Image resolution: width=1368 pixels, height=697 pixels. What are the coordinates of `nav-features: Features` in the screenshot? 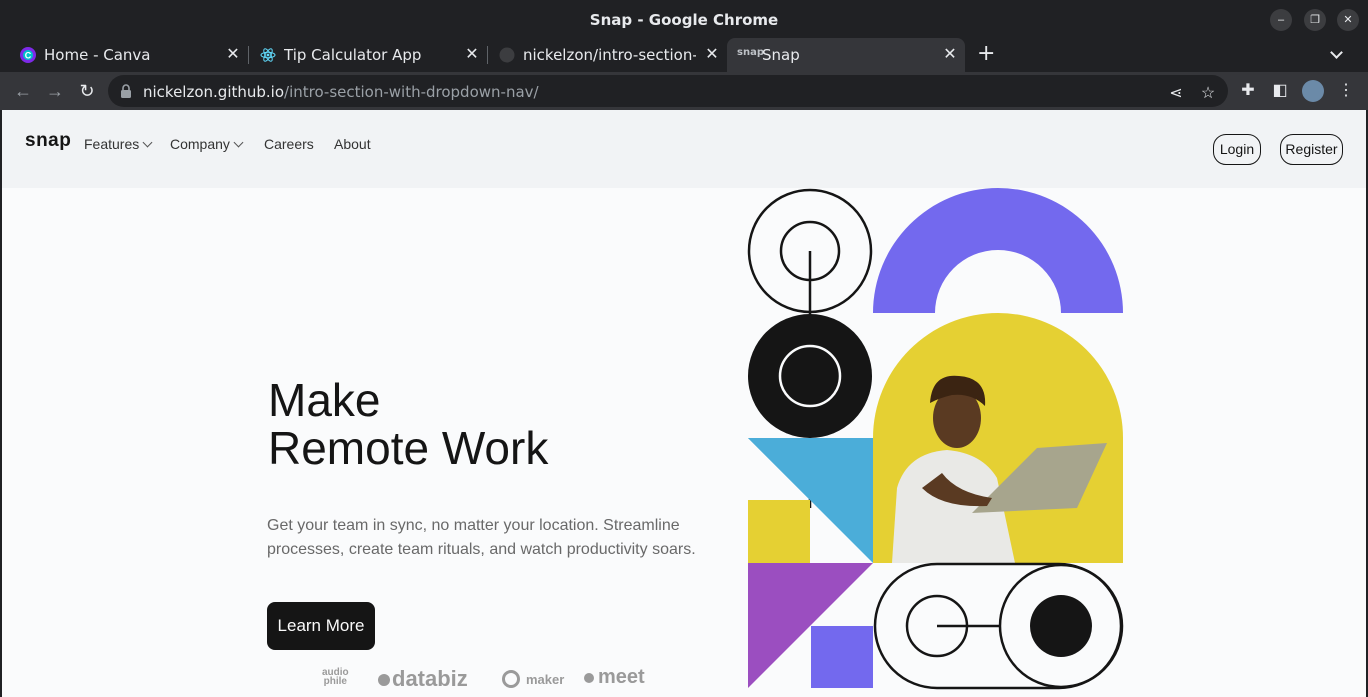 It's located at (118, 144).